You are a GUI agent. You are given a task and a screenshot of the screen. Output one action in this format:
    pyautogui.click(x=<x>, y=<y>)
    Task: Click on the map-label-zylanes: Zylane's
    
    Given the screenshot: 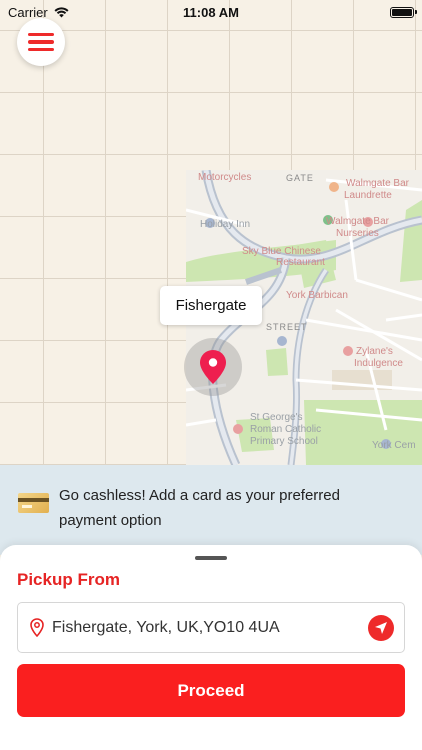 What is the action you would take?
    pyautogui.click(x=374, y=351)
    